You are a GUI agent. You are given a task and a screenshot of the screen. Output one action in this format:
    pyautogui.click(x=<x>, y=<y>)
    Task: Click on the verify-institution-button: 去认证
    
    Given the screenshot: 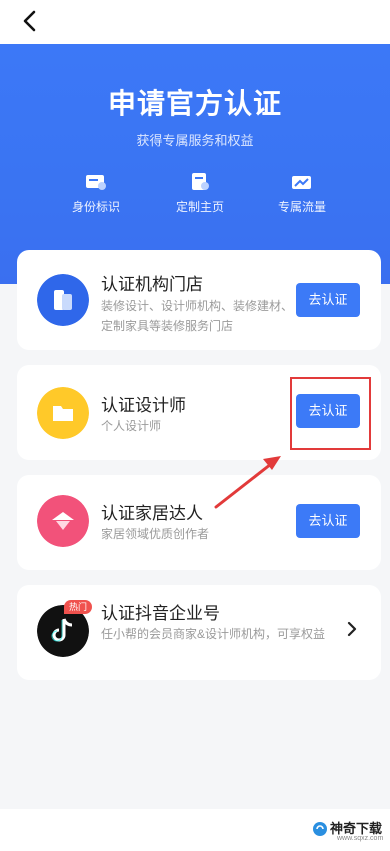 What is the action you would take?
    pyautogui.click(x=328, y=300)
    